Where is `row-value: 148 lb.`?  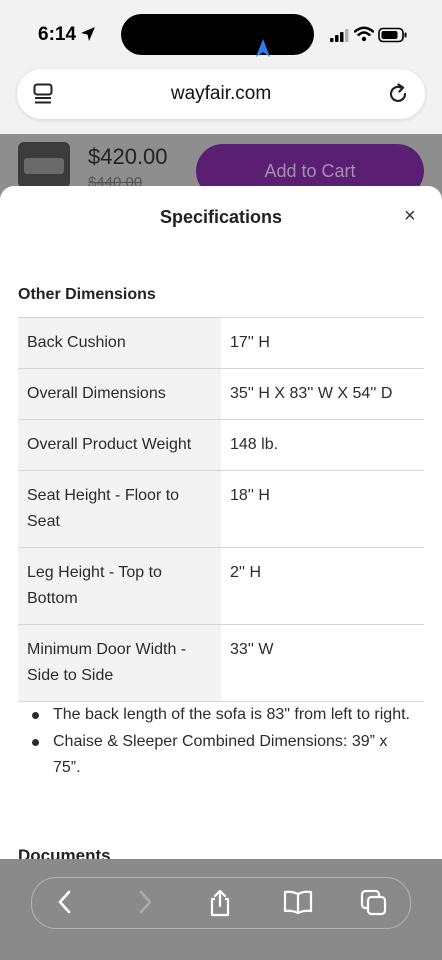
row-value: 148 lb. is located at coordinates (322, 445).